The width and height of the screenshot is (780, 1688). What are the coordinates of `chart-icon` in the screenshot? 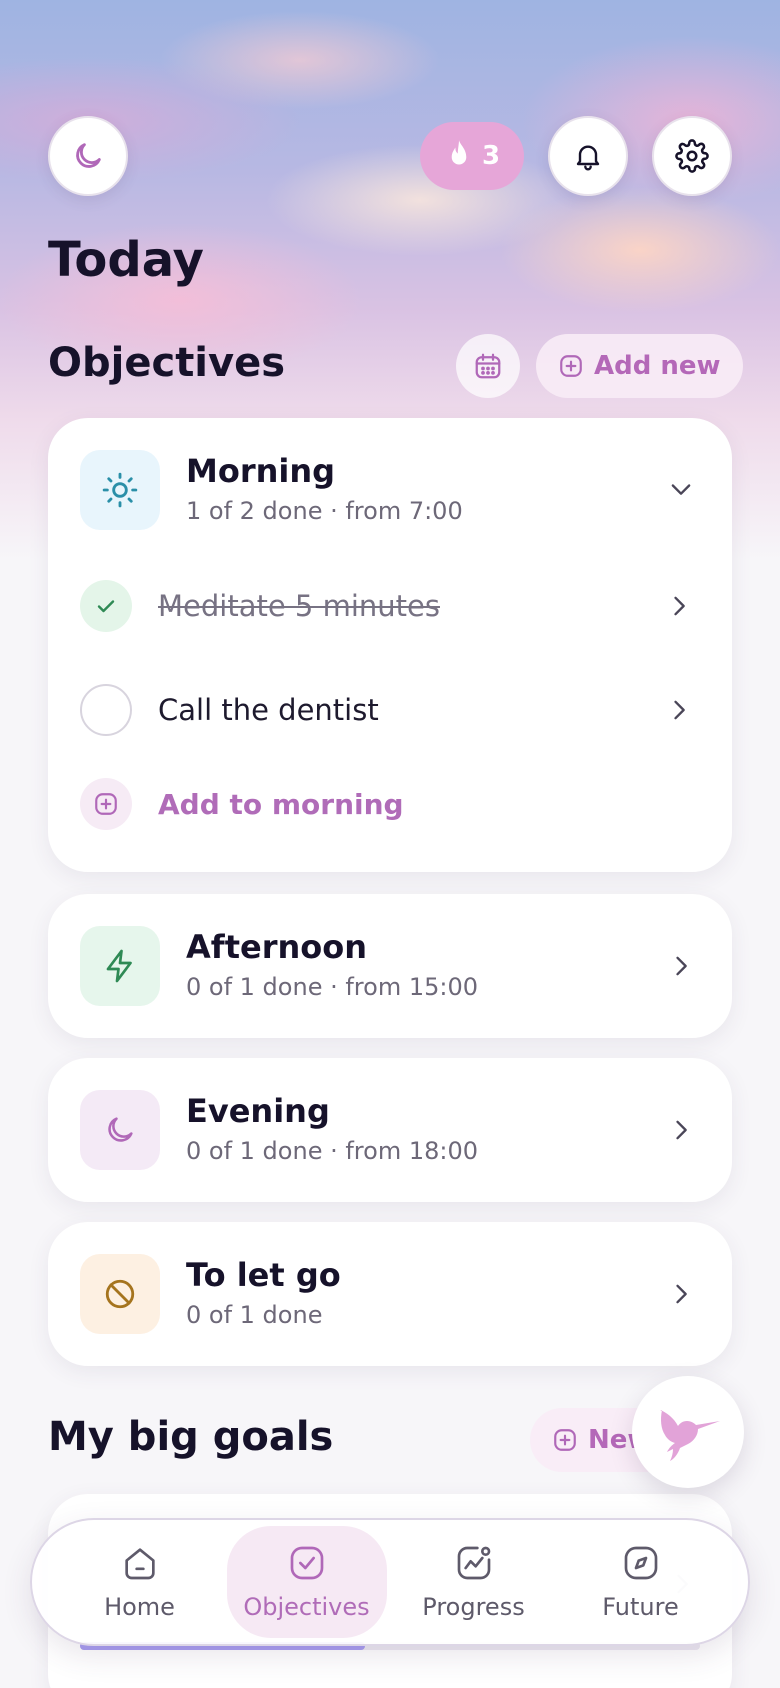 It's located at (473, 1563).